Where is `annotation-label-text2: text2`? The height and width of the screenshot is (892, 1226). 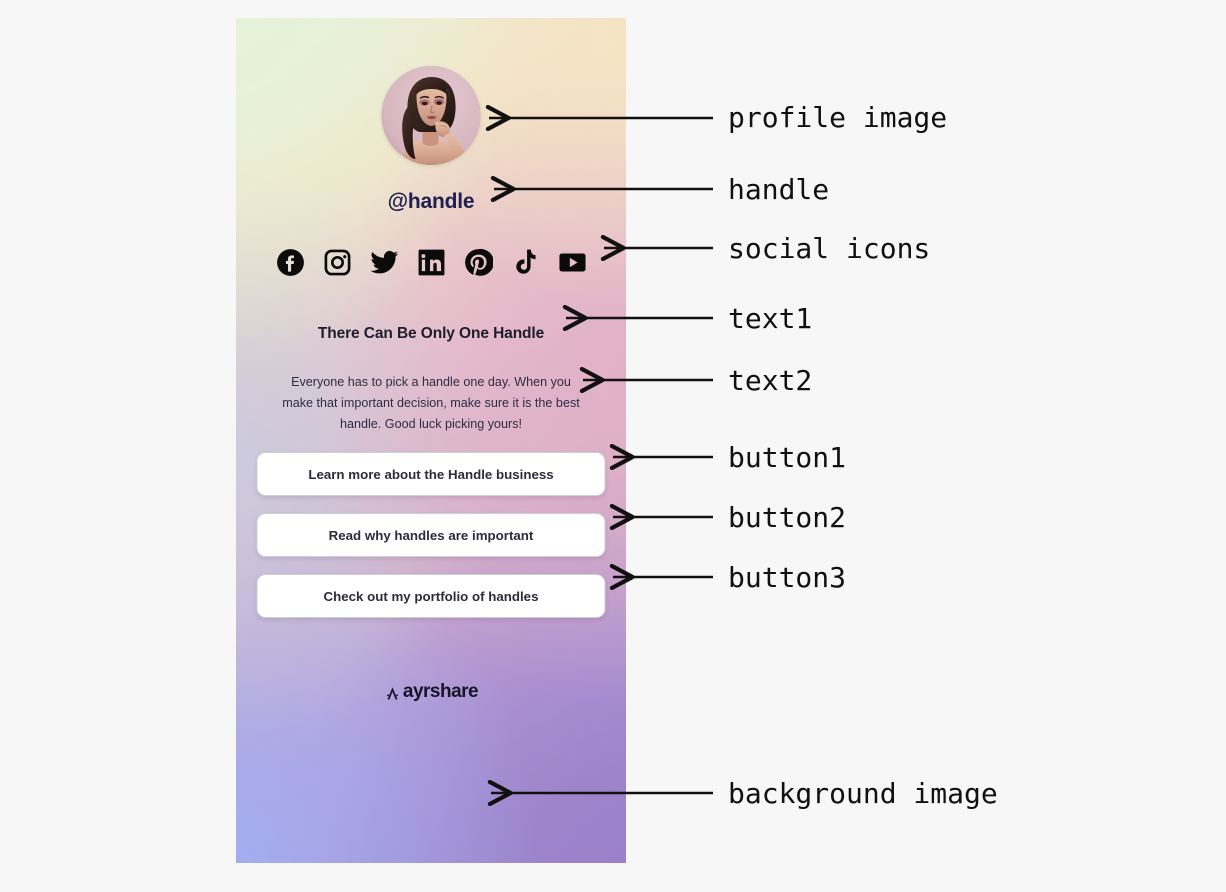 annotation-label-text2: text2 is located at coordinates (770, 380).